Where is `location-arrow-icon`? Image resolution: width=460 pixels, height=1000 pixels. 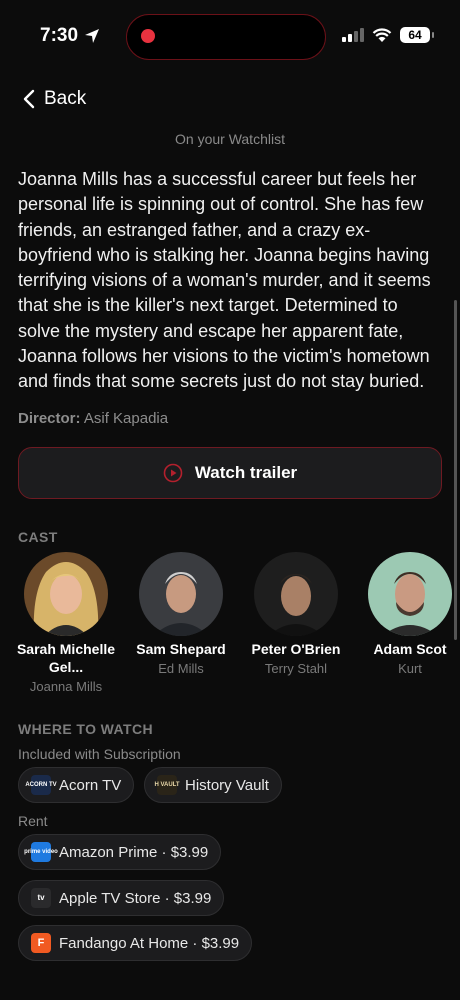 location-arrow-icon is located at coordinates (92, 36).